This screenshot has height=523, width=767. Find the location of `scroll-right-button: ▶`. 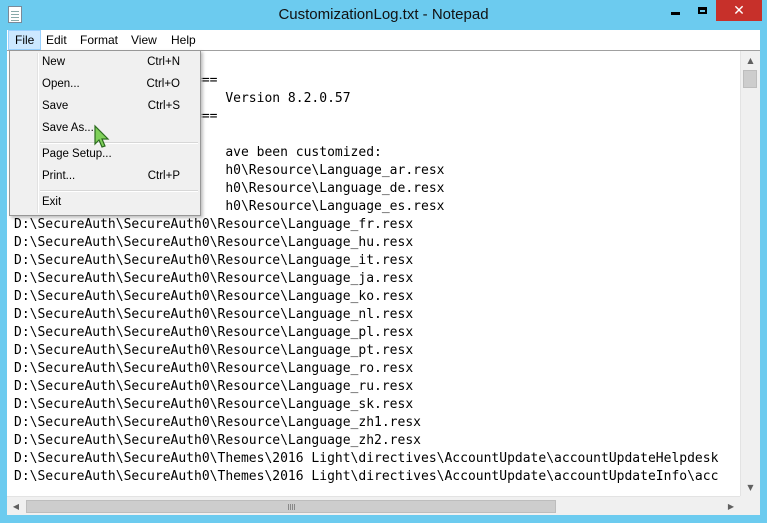

scroll-right-button: ▶ is located at coordinates (731, 506).